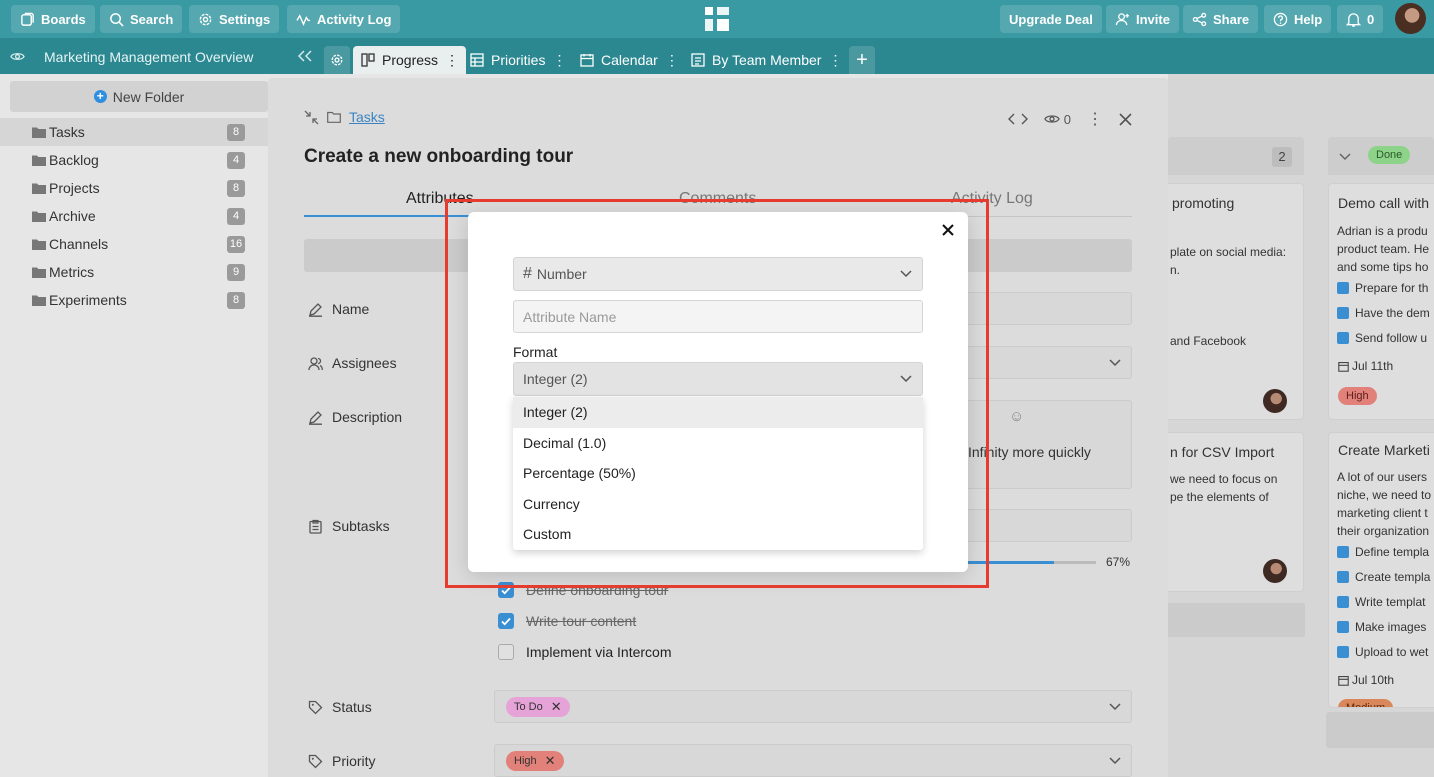 This screenshot has width=1434, height=777. Describe the element at coordinates (1382, 338) in the screenshot. I see `card-checklist-item: Send follow u` at that location.